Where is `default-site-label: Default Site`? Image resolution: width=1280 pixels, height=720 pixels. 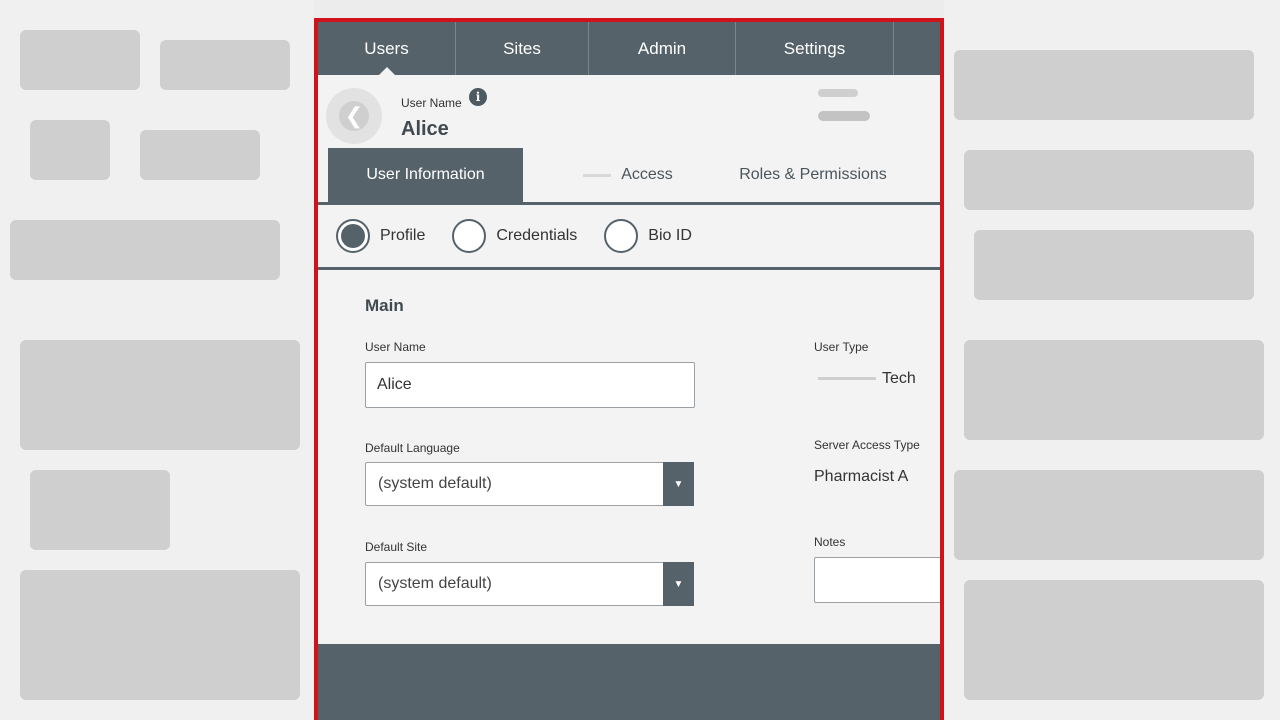 default-site-label: Default Site is located at coordinates (396, 547).